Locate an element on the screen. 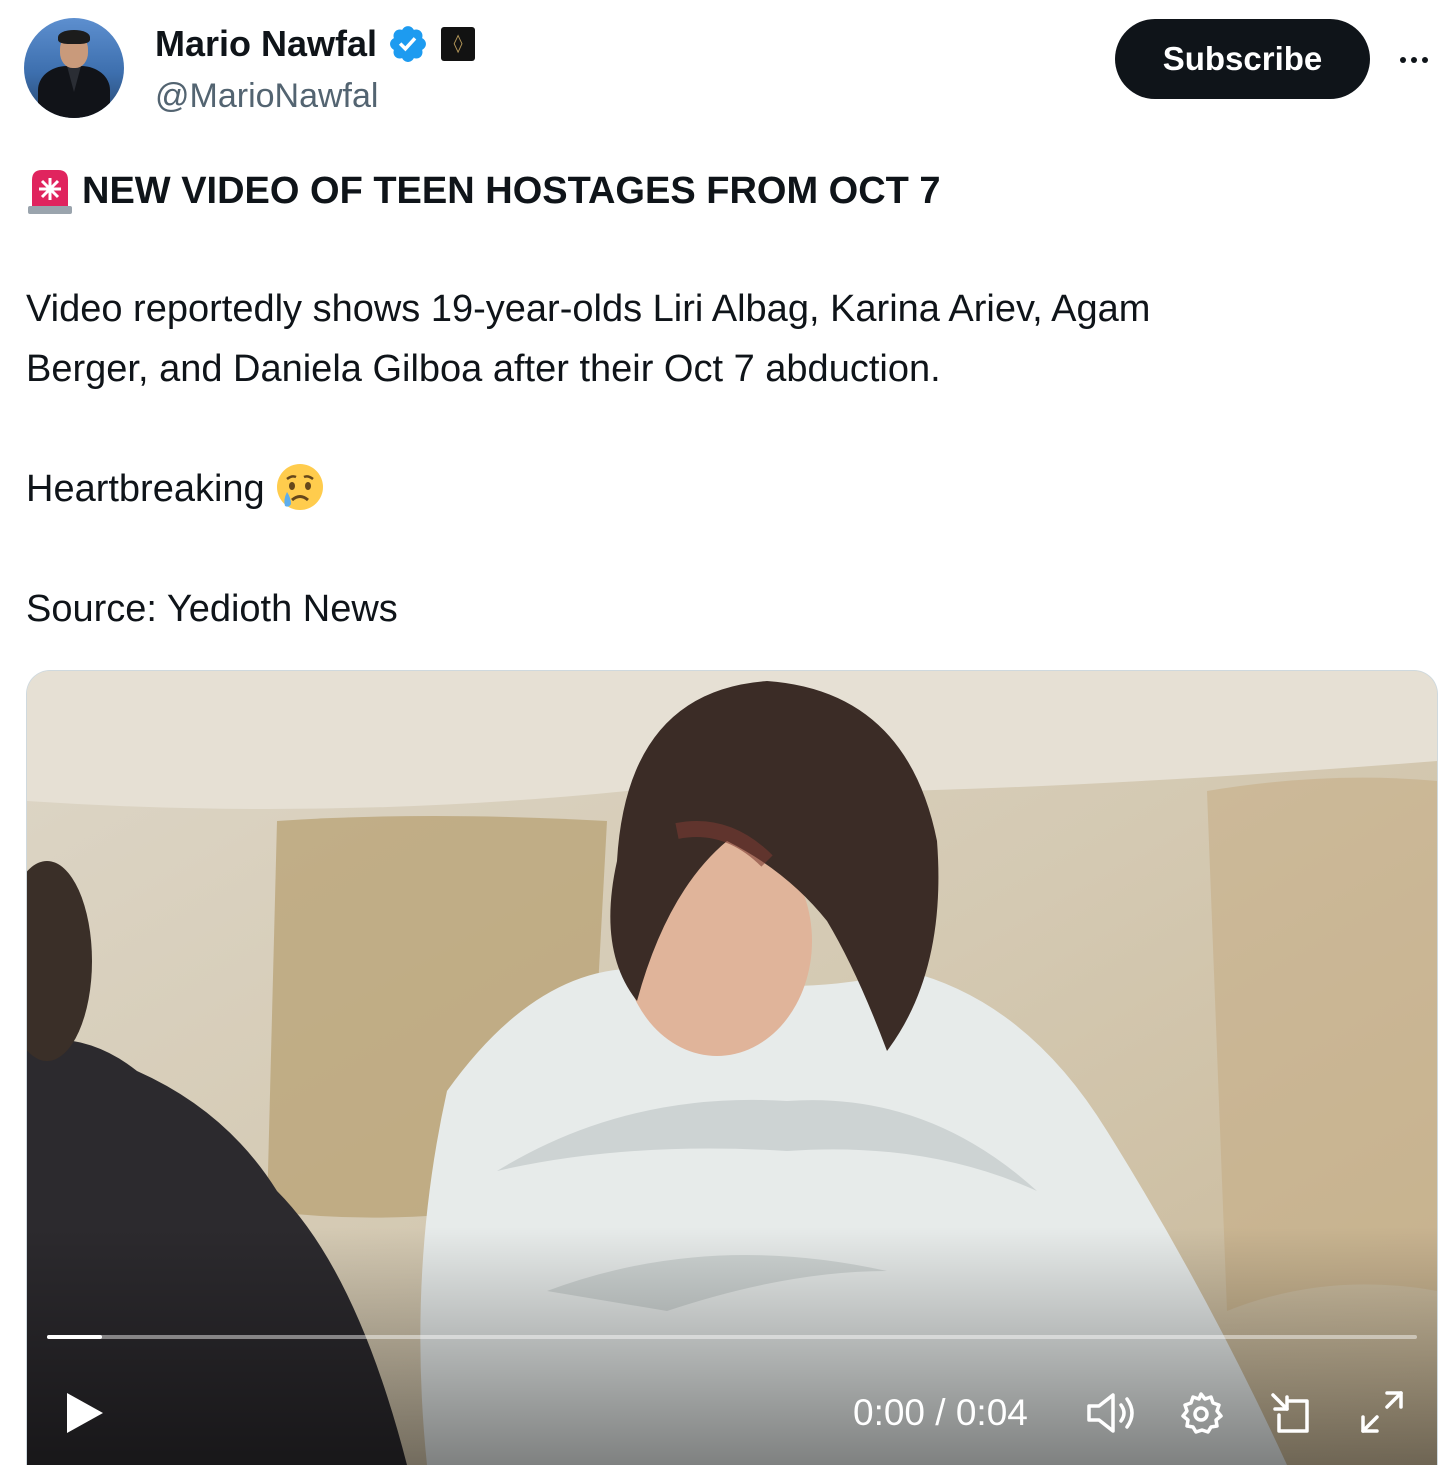  fullscreen-icon is located at coordinates (1382, 1412).